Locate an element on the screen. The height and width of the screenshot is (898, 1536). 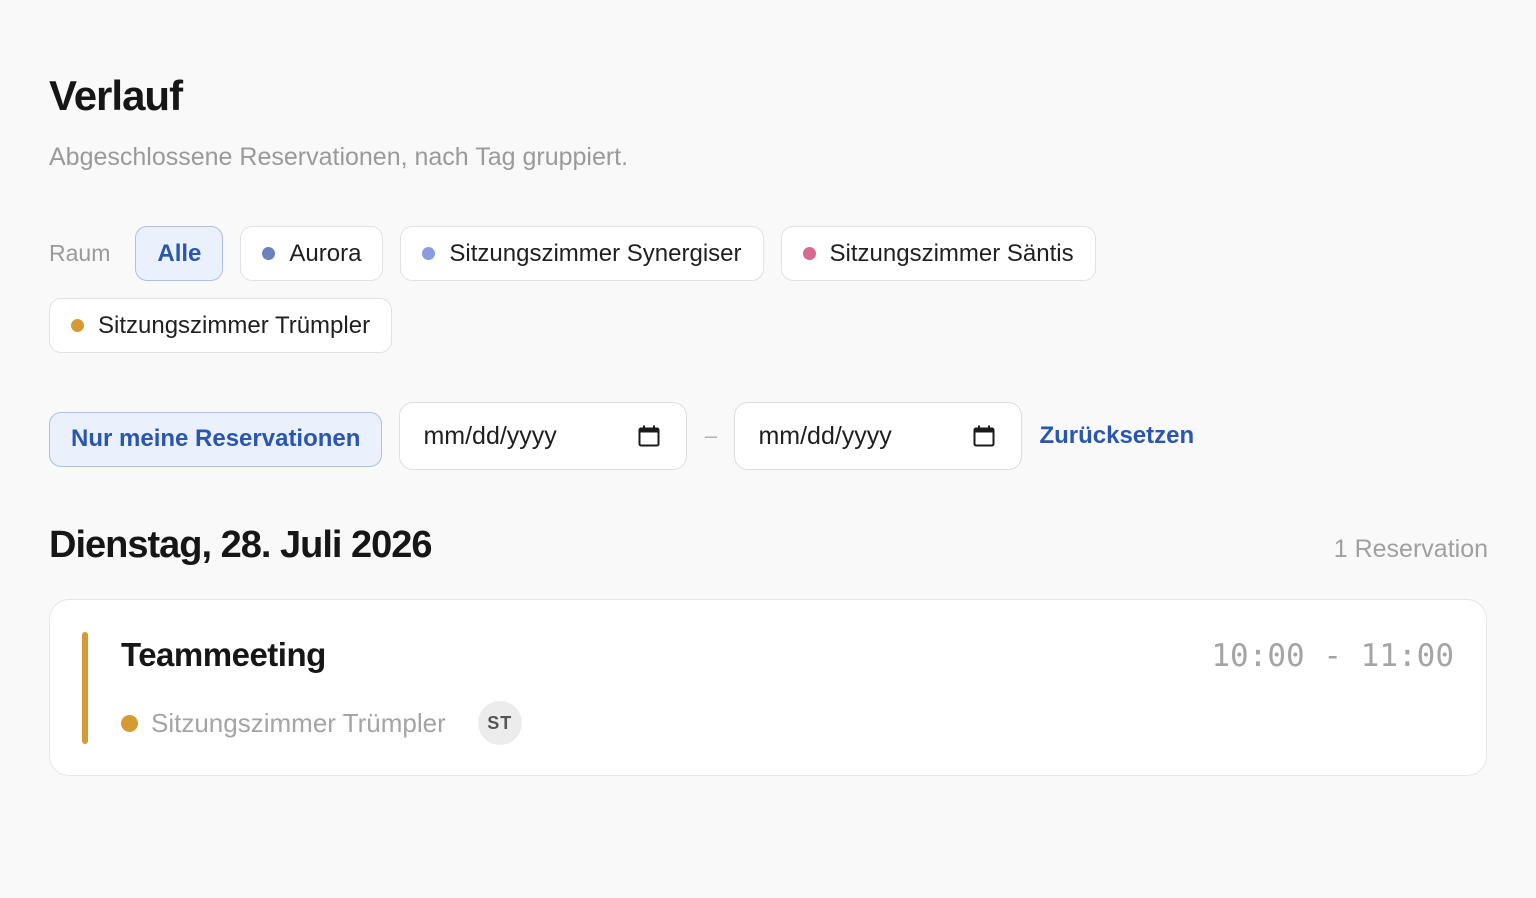
date-from-placeholder: mm/dd/yyyy is located at coordinates (490, 435).